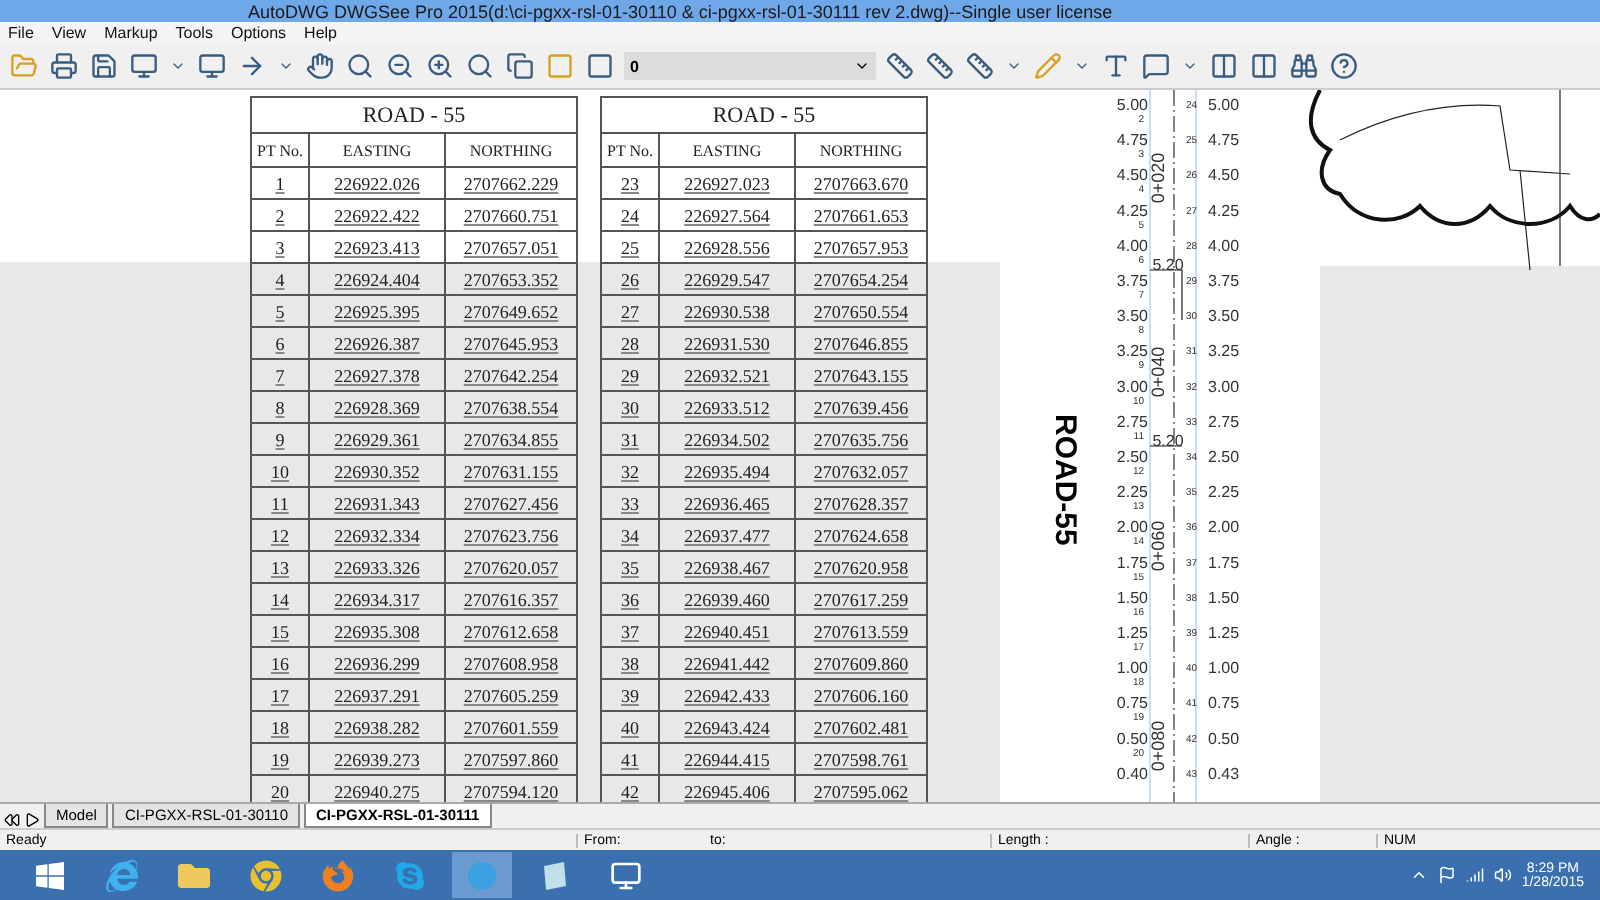 The width and height of the screenshot is (1600, 900). I want to click on compare-icon, so click(1224, 66).